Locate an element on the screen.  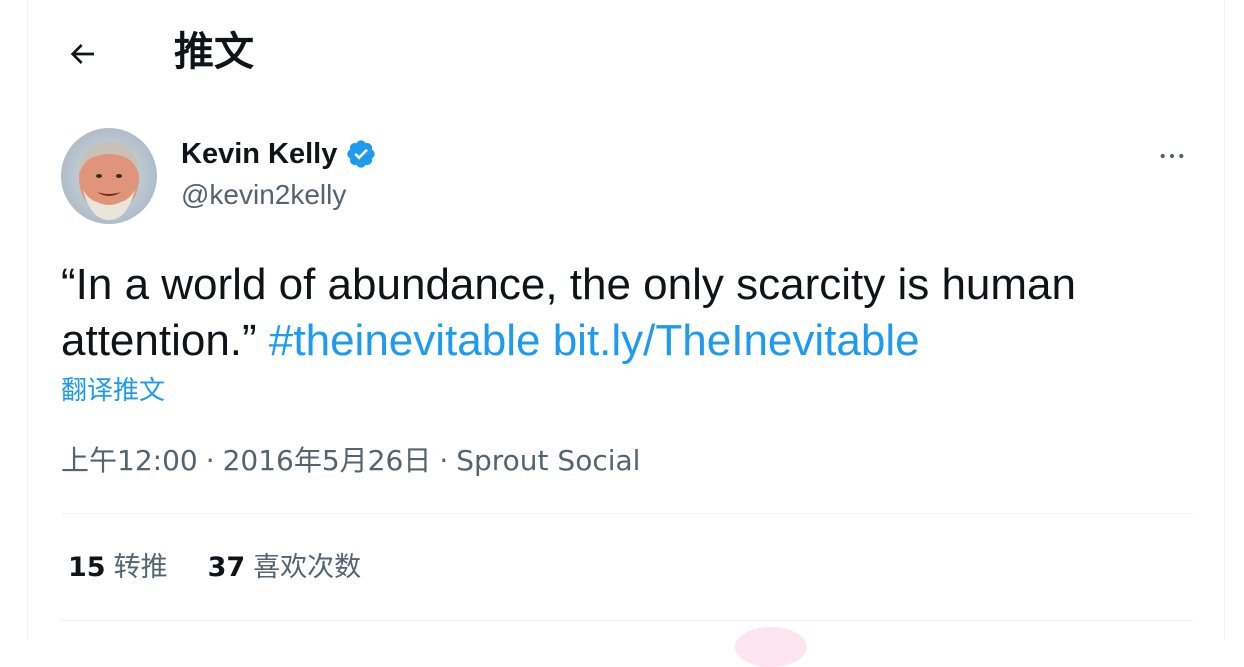
retweets-stat: 15 转推 is located at coordinates (118, 568).